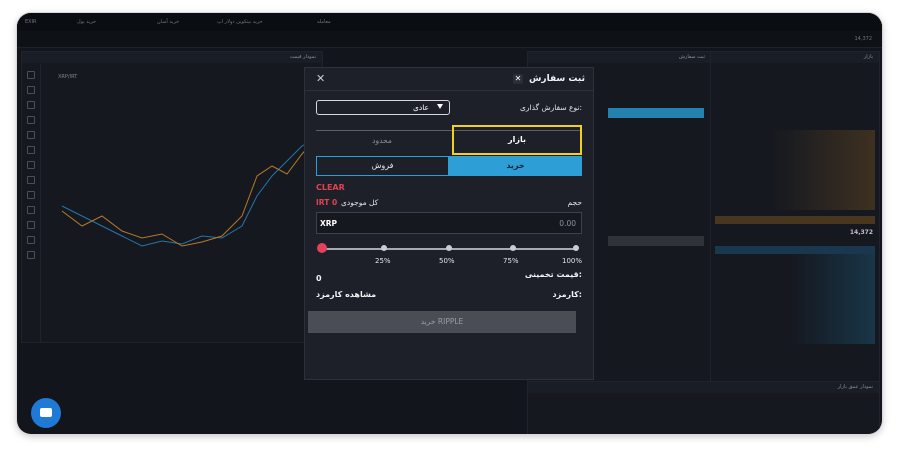 This screenshot has height=450, width=900. Describe the element at coordinates (360, 202) in the screenshot. I see `balance-label: کل موجودی` at that location.